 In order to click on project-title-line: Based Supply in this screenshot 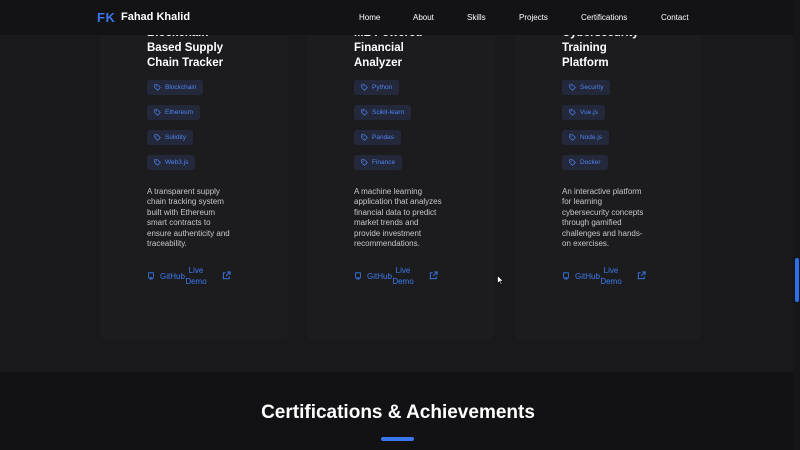, I will do `click(185, 48)`.